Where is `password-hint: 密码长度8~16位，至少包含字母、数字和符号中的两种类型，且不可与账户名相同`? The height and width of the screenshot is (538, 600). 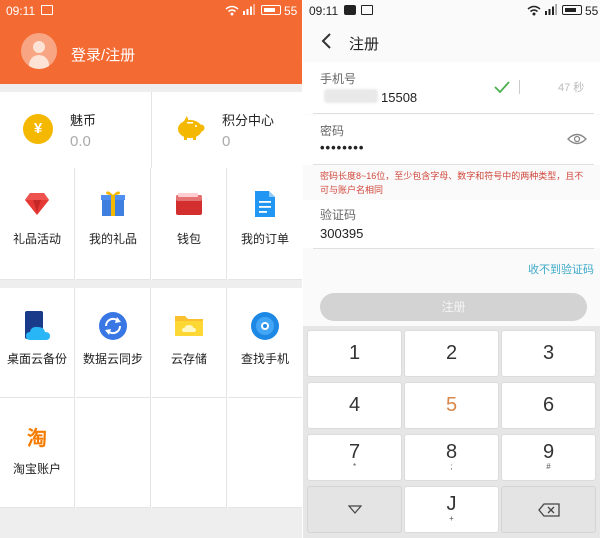
password-hint: 密码长度8~16位，至少包含字母、数字和符号中的两种类型，且不可与账户名相同 is located at coordinates (452, 183).